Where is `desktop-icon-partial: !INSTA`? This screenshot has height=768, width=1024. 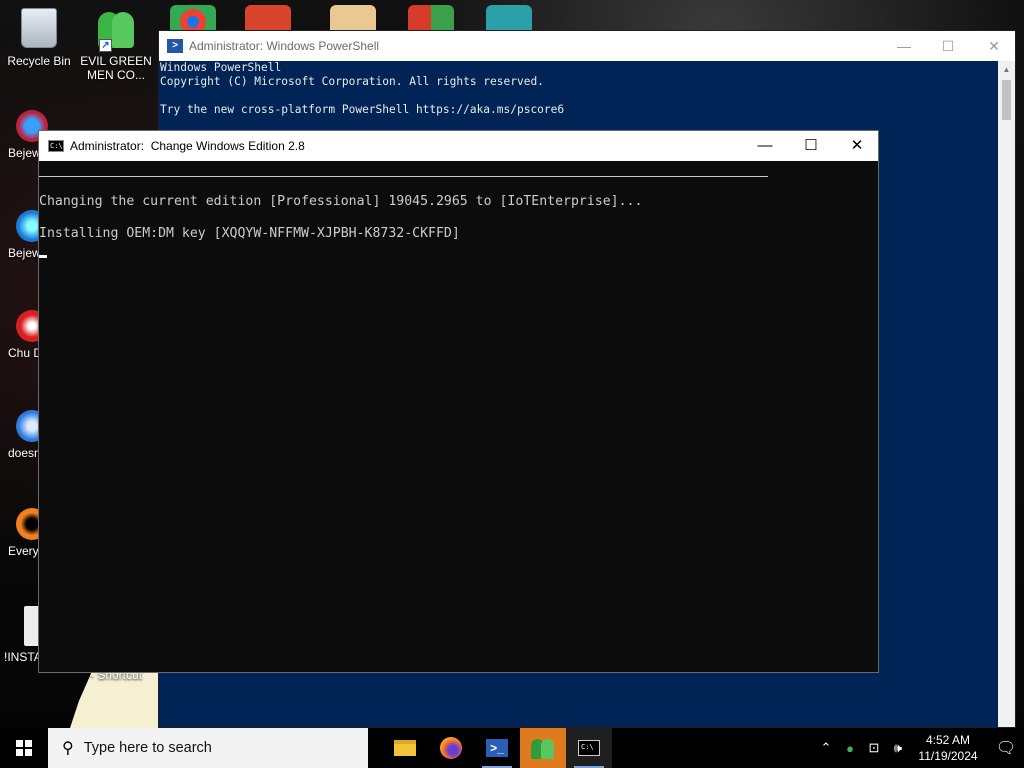
desktop-icon-partial: !INSTA is located at coordinates (23, 635).